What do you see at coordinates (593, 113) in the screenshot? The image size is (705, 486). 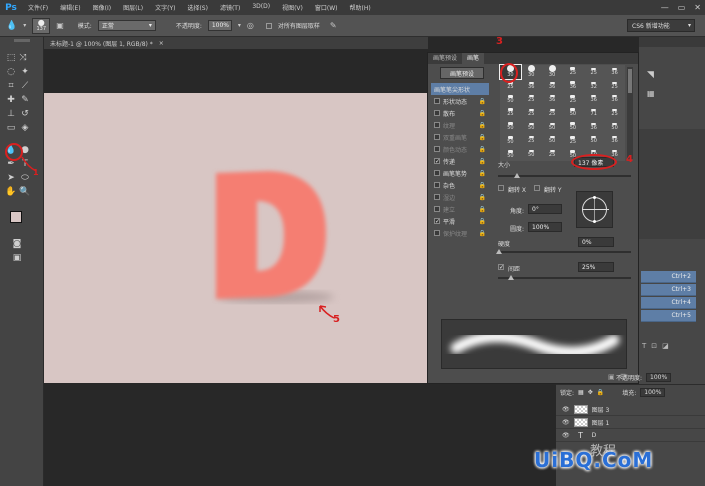 I see `brush-tip: 71` at bounding box center [593, 113].